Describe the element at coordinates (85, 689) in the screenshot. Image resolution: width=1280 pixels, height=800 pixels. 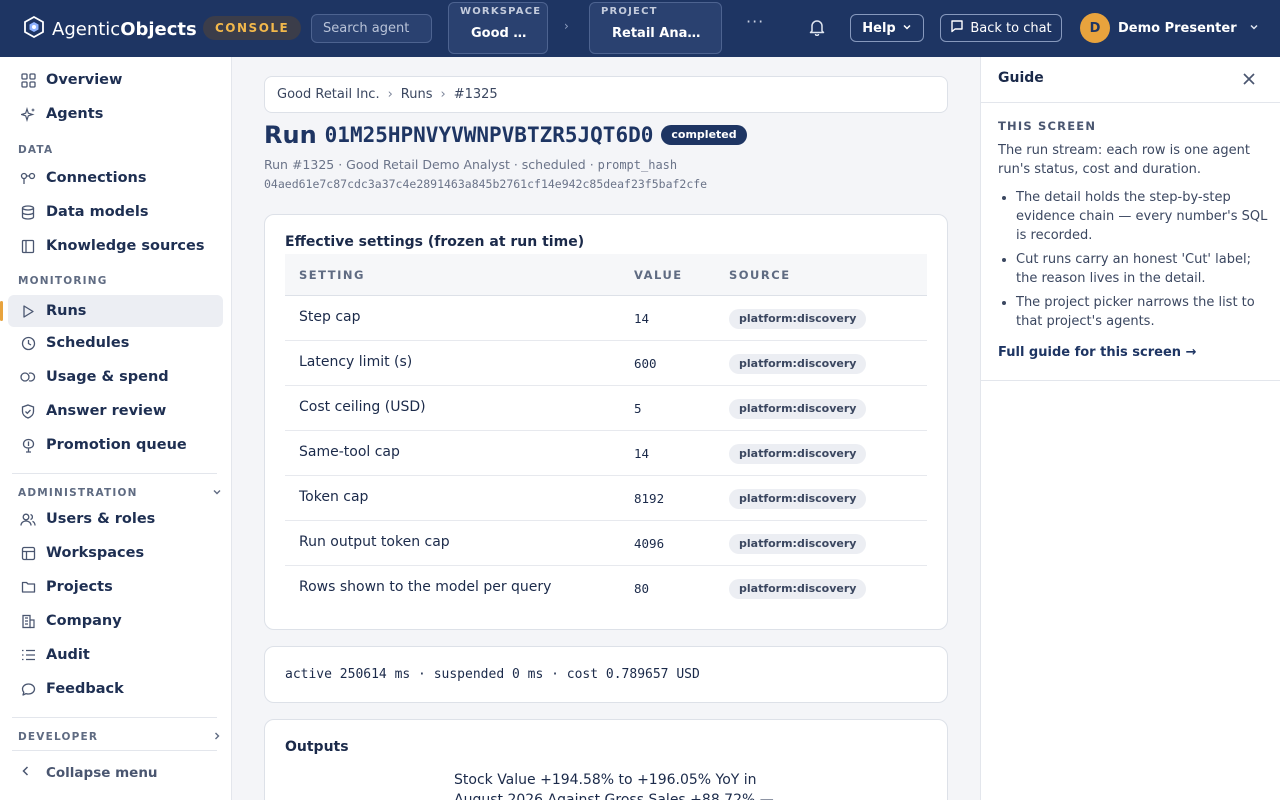
I see `sidebar-item-label: Feedback` at that location.